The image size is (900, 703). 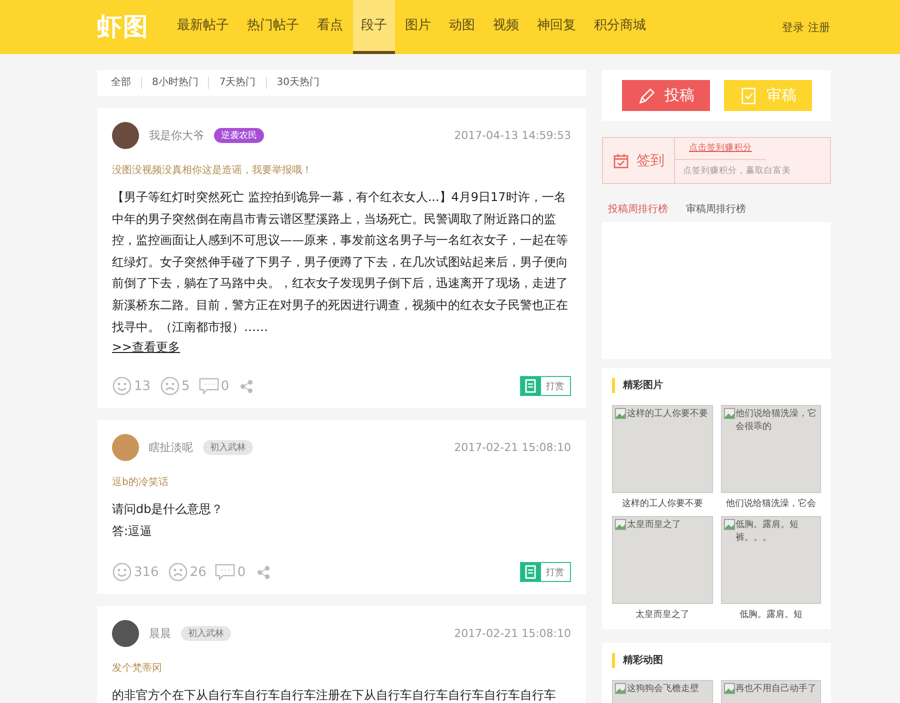 What do you see at coordinates (506, 27) in the screenshot?
I see `nav-tab: 视频` at bounding box center [506, 27].